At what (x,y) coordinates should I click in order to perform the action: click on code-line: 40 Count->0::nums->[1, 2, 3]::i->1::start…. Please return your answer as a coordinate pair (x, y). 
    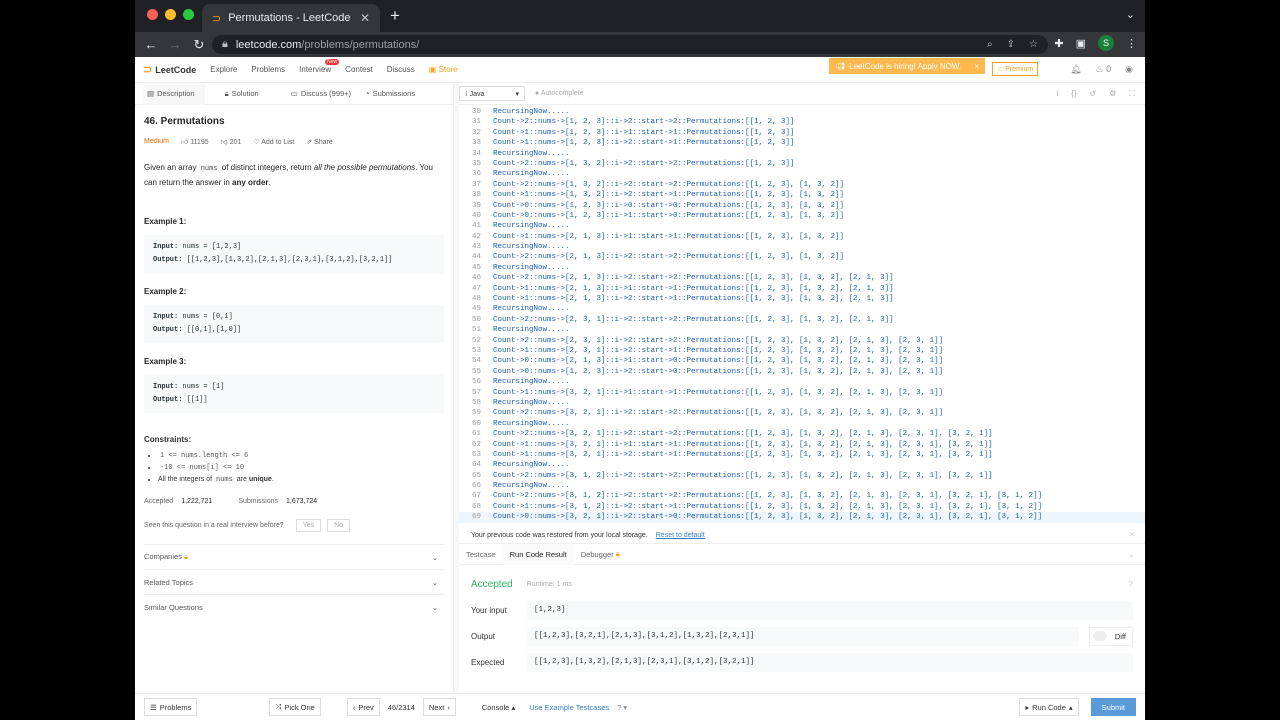
    Looking at the image, I should click on (802, 216).